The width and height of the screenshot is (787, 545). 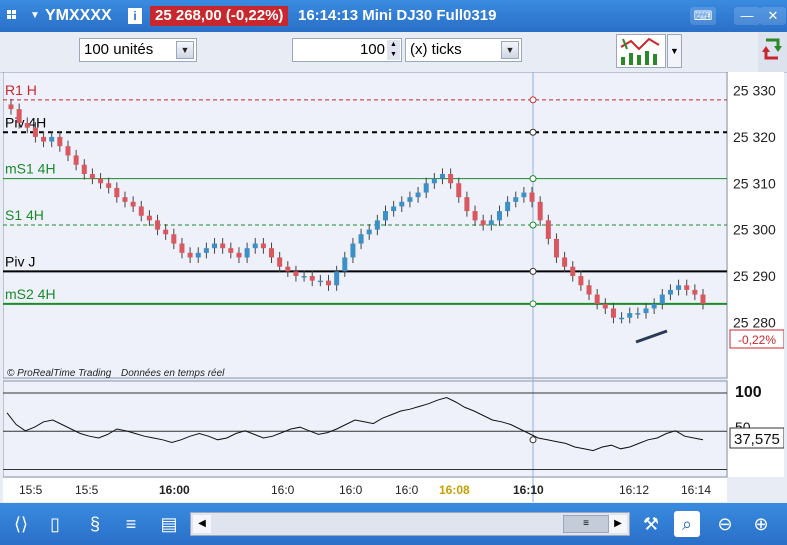 I want to click on ticks-input: 100 ▲ ▼, so click(x=347, y=50).